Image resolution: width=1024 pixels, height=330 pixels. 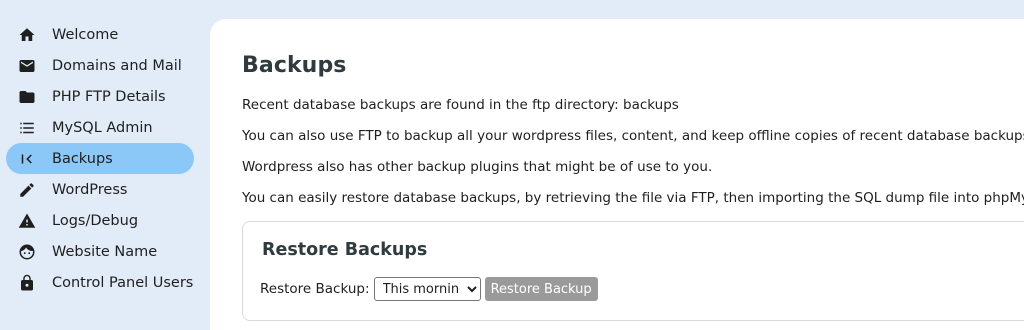 I want to click on restore-backup-button: Restore Backup, so click(x=541, y=289).